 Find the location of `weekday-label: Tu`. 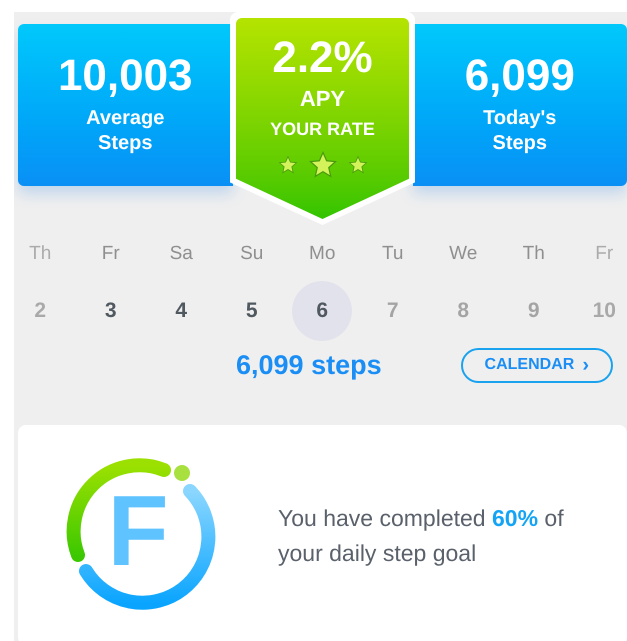

weekday-label: Tu is located at coordinates (393, 253).